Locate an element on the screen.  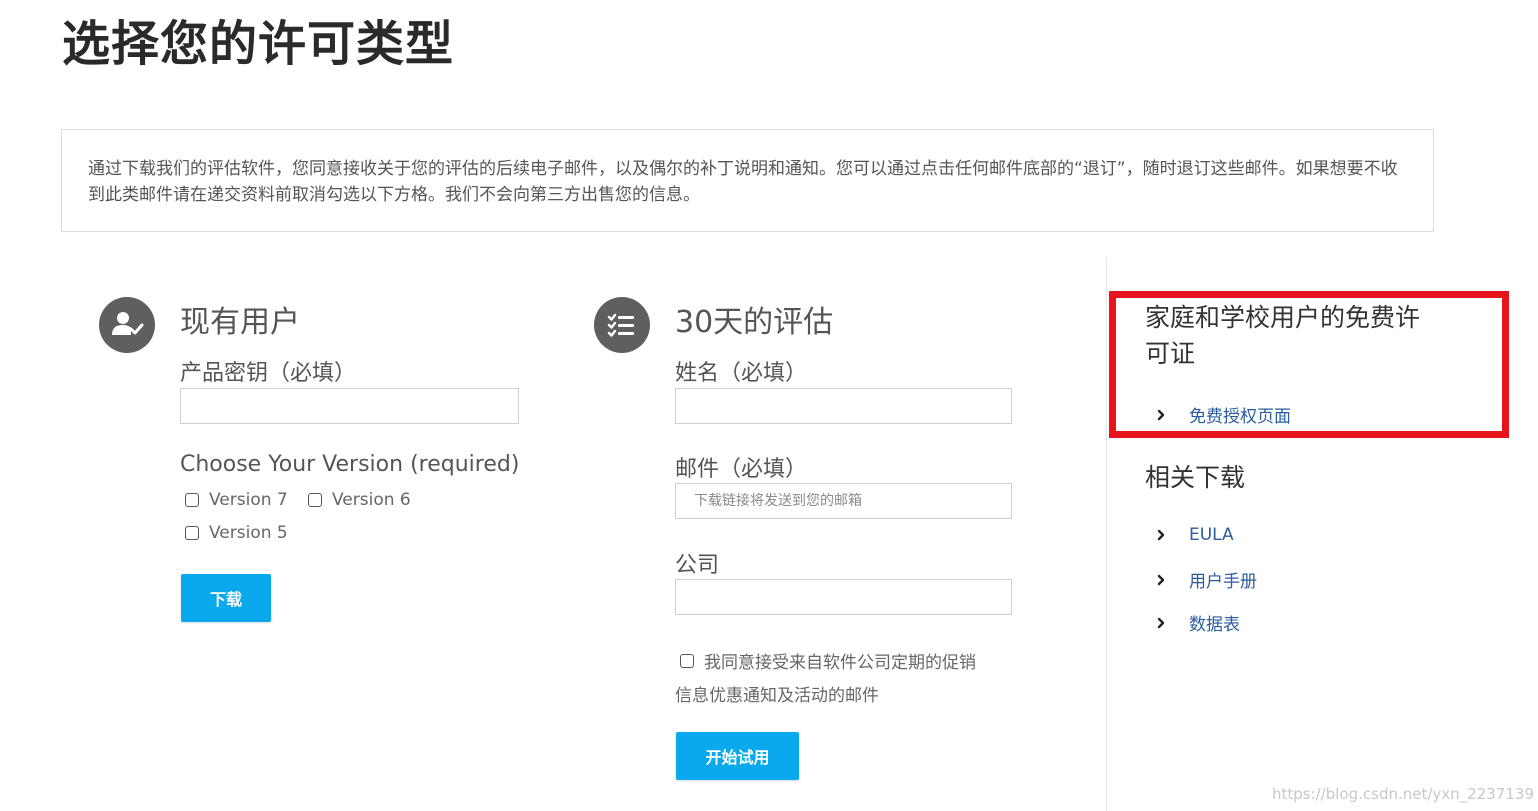
company-label: 公司 is located at coordinates (697, 565).